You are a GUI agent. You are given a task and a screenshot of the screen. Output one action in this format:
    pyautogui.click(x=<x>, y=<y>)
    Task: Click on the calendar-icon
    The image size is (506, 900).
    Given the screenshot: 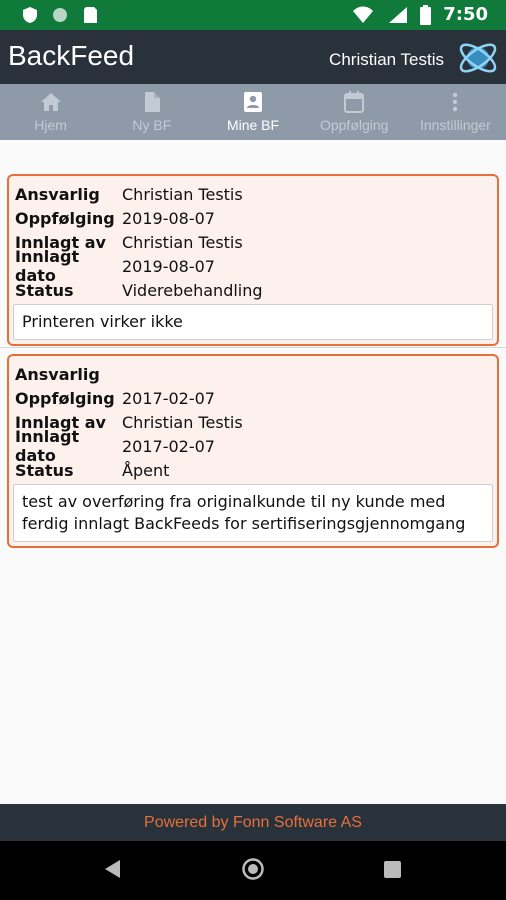 What is the action you would take?
    pyautogui.click(x=354, y=102)
    